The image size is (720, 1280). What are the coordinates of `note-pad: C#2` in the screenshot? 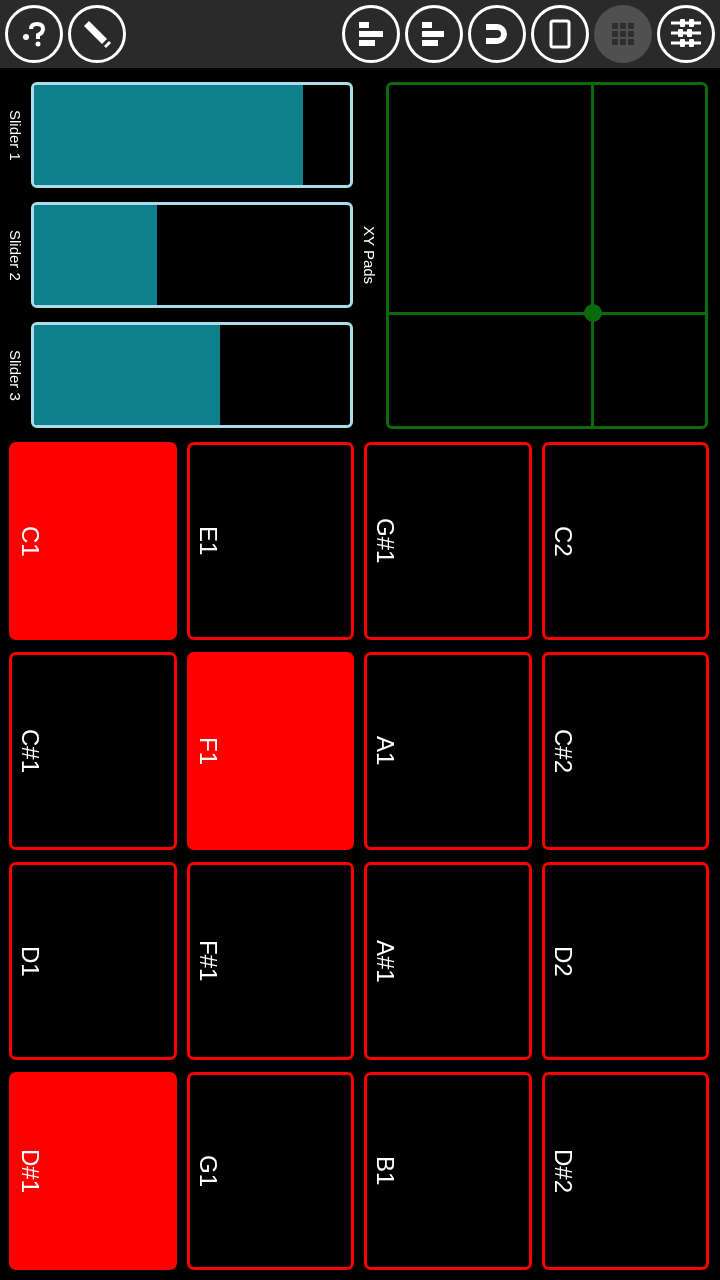 It's located at (625, 751).